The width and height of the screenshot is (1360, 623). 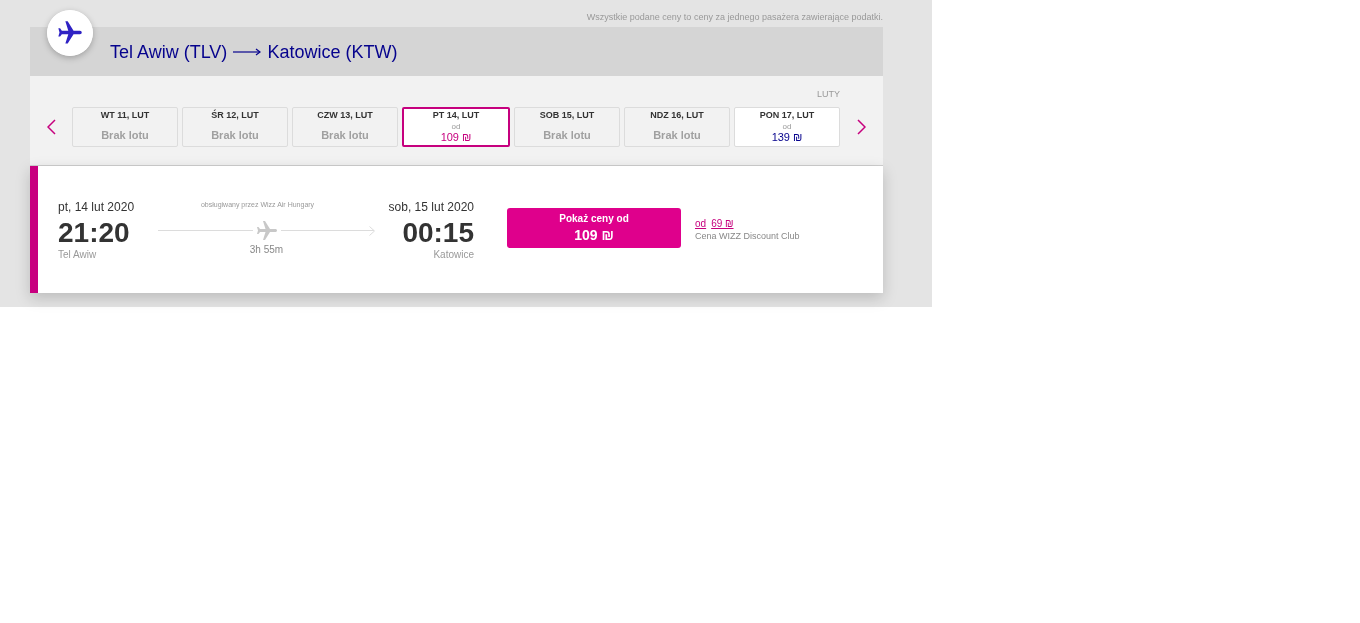 I want to click on show-prices-button: Pokaż ceny od 109 ₪, so click(x=594, y=227).